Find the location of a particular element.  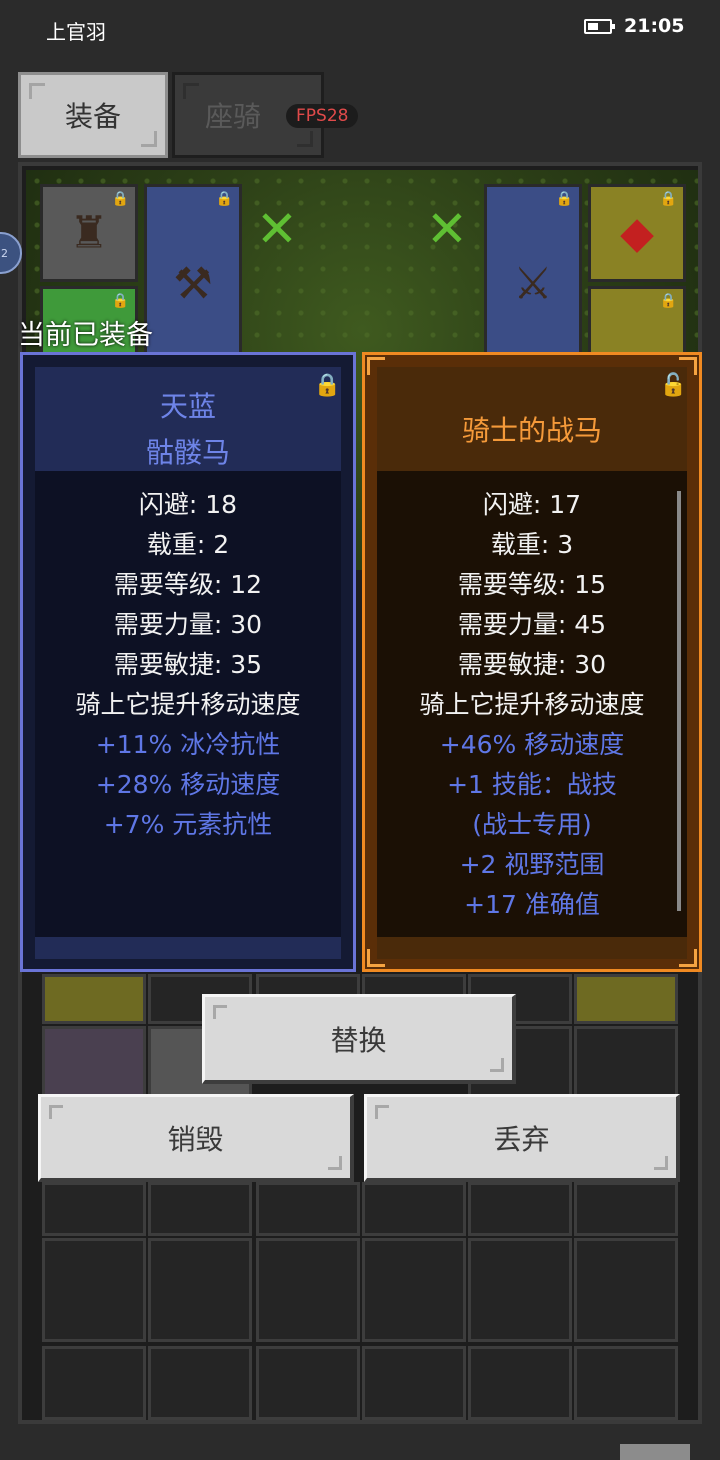

stat-line: 需要敏捷: 35 is located at coordinates (188, 664).